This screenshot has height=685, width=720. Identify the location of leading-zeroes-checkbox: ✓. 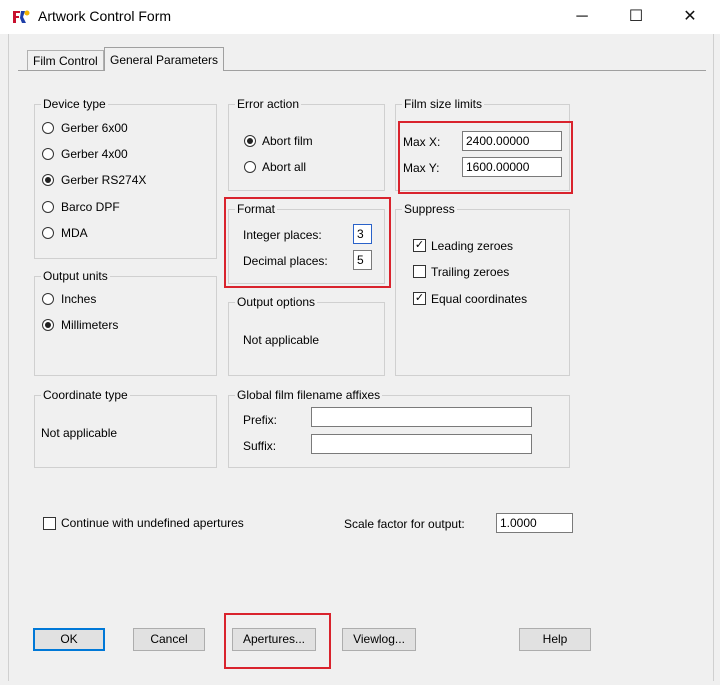
(419, 245).